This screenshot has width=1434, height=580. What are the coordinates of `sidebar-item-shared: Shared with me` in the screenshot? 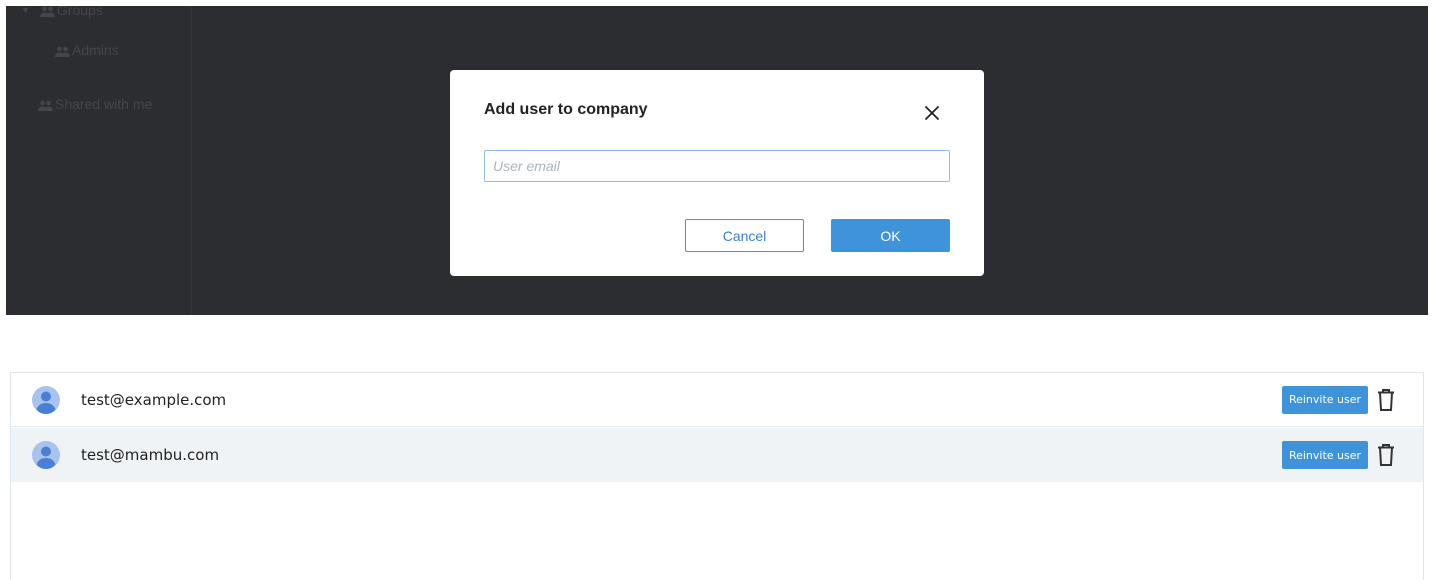 It's located at (95, 104).